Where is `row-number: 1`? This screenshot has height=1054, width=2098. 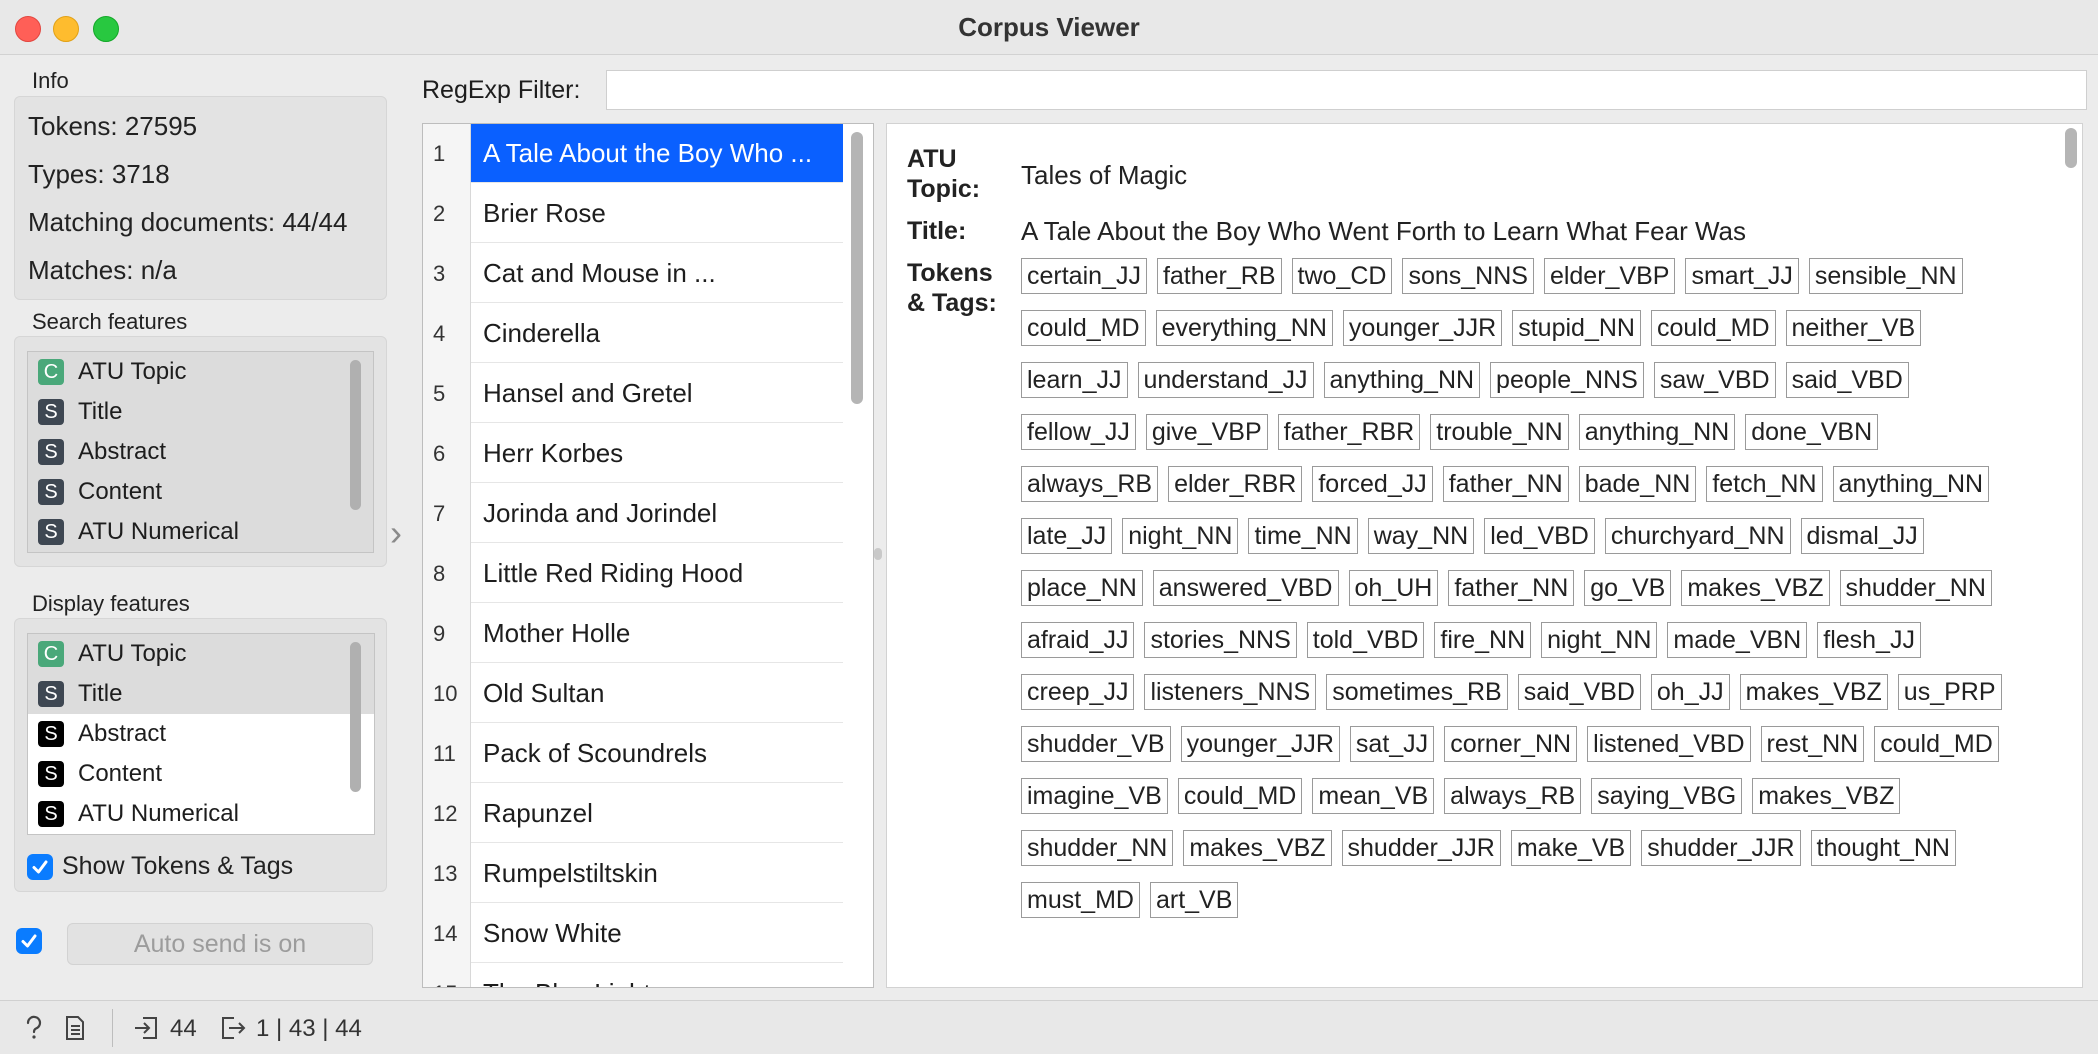 row-number: 1 is located at coordinates (447, 154).